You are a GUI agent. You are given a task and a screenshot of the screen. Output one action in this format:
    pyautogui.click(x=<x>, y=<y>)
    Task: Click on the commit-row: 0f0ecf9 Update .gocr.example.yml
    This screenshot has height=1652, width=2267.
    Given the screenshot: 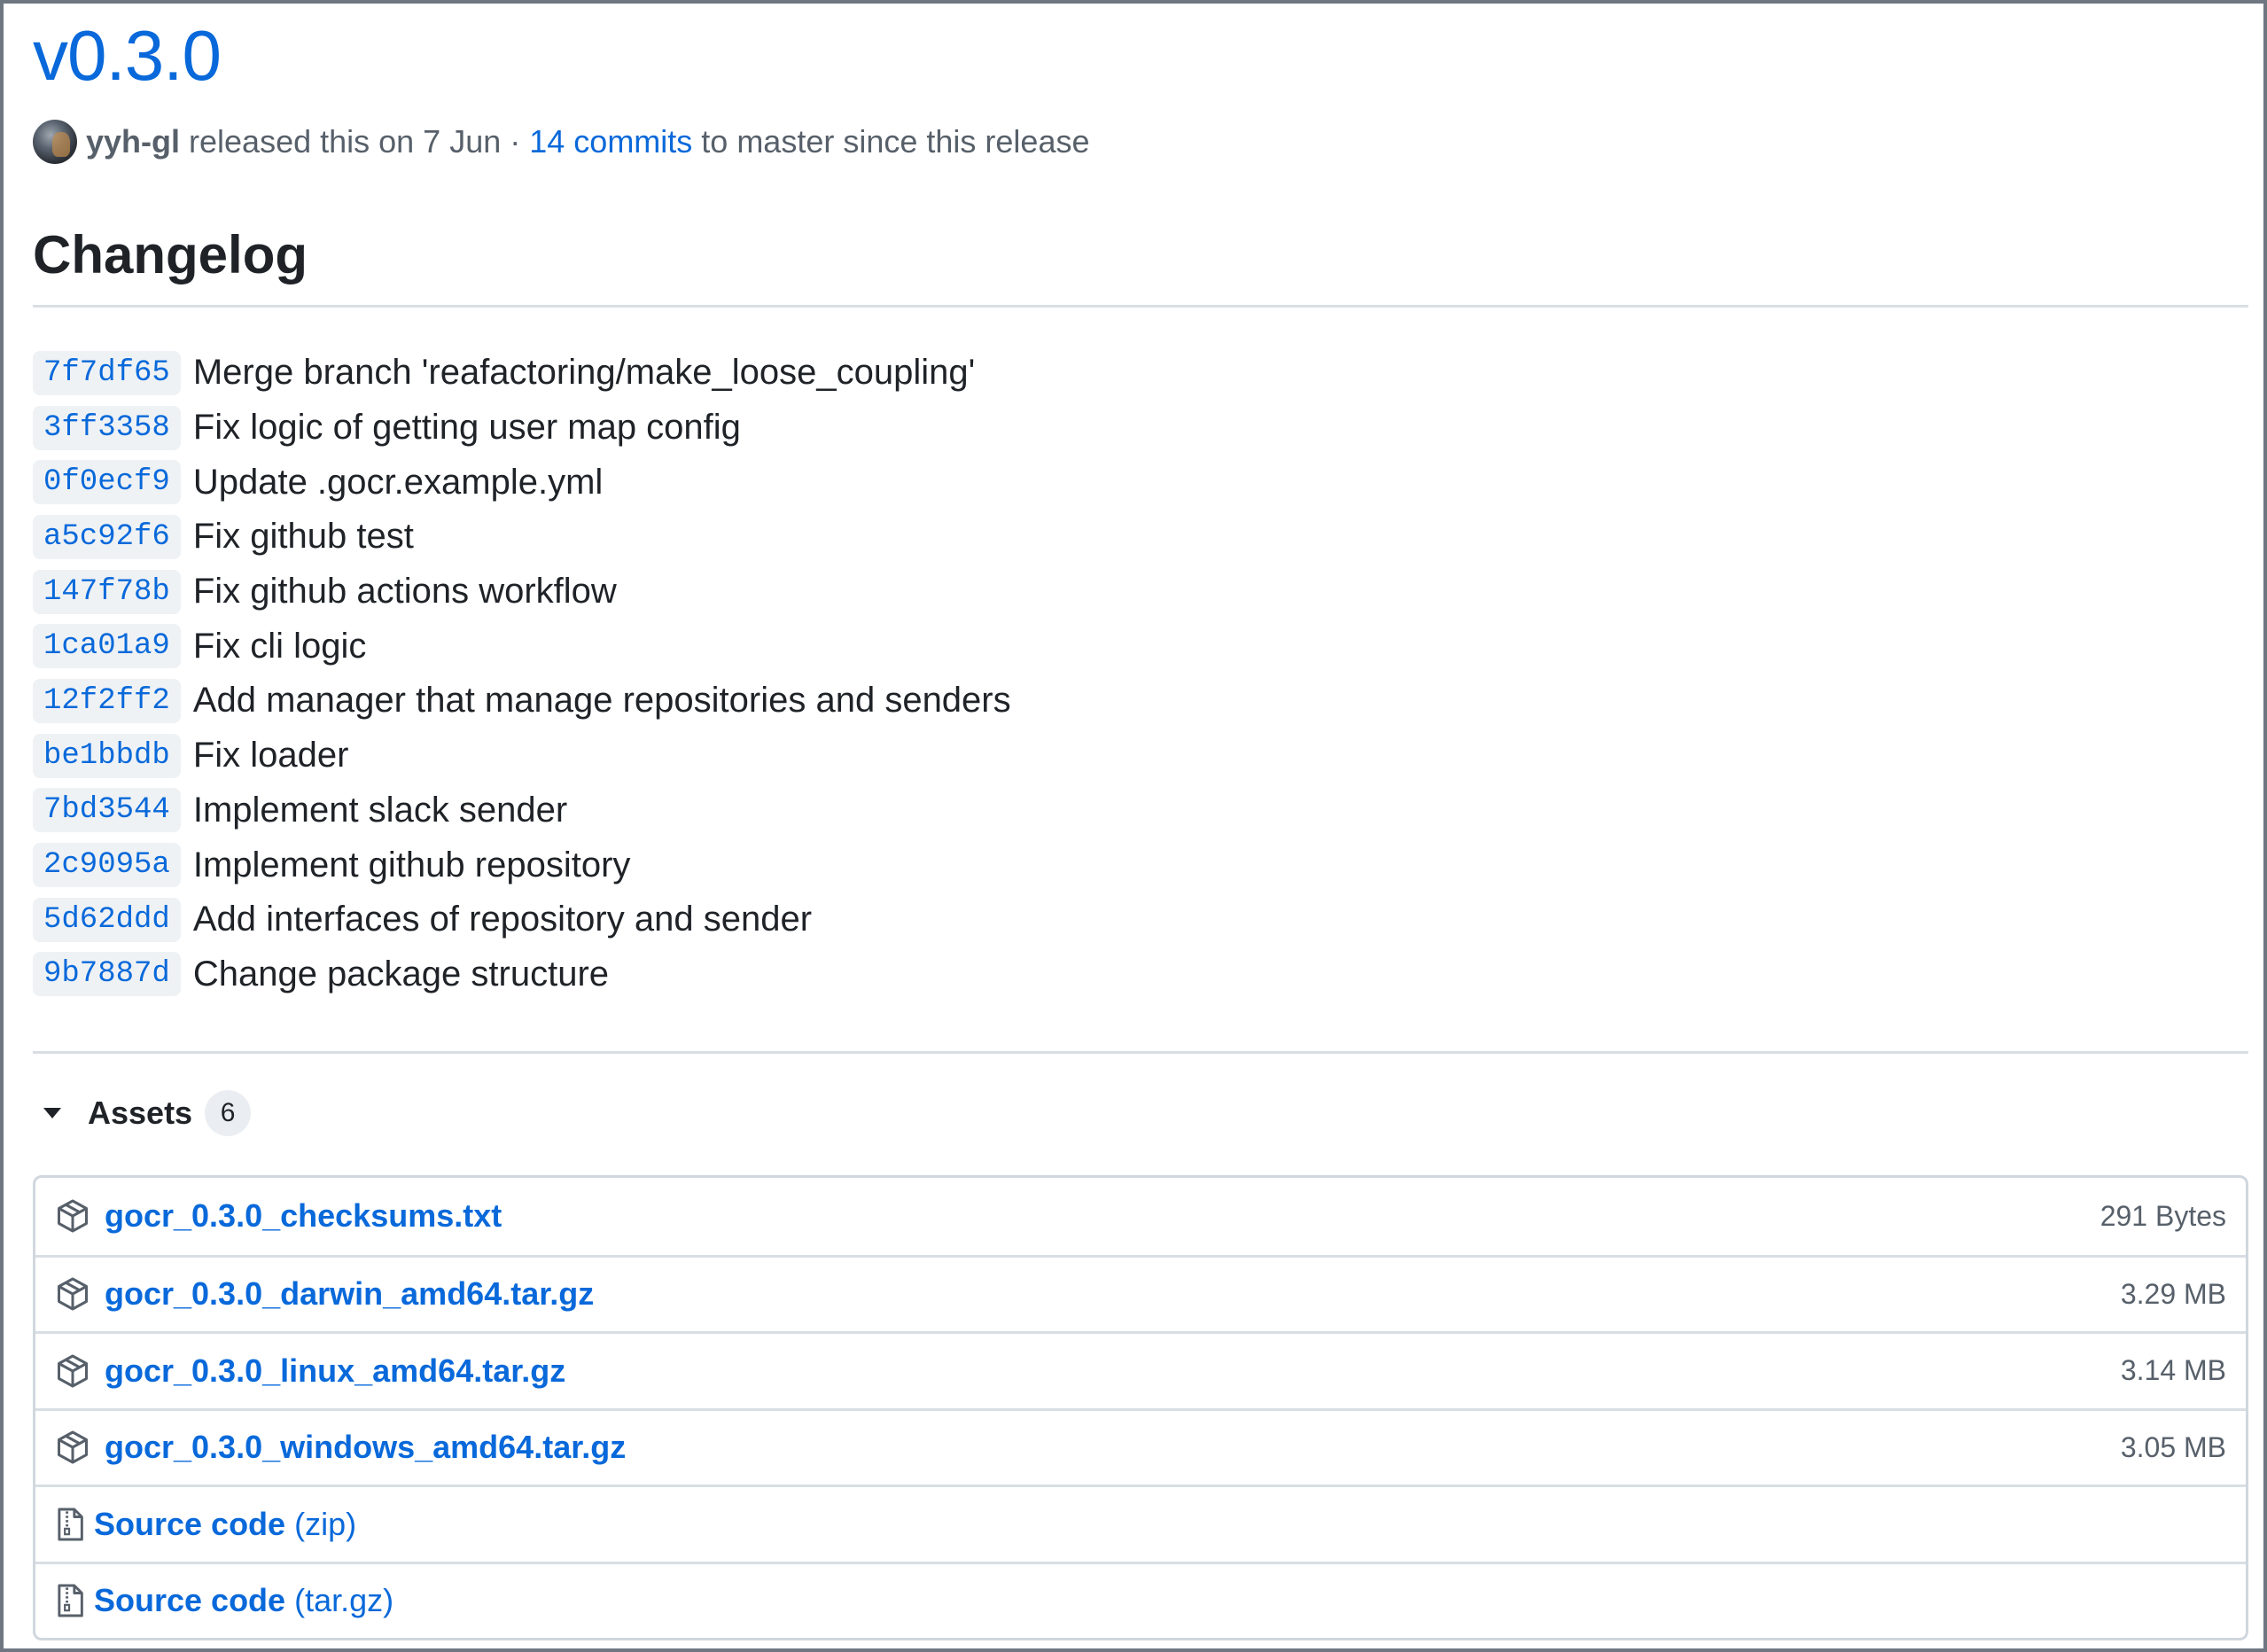 What is the action you would take?
    pyautogui.click(x=522, y=482)
    